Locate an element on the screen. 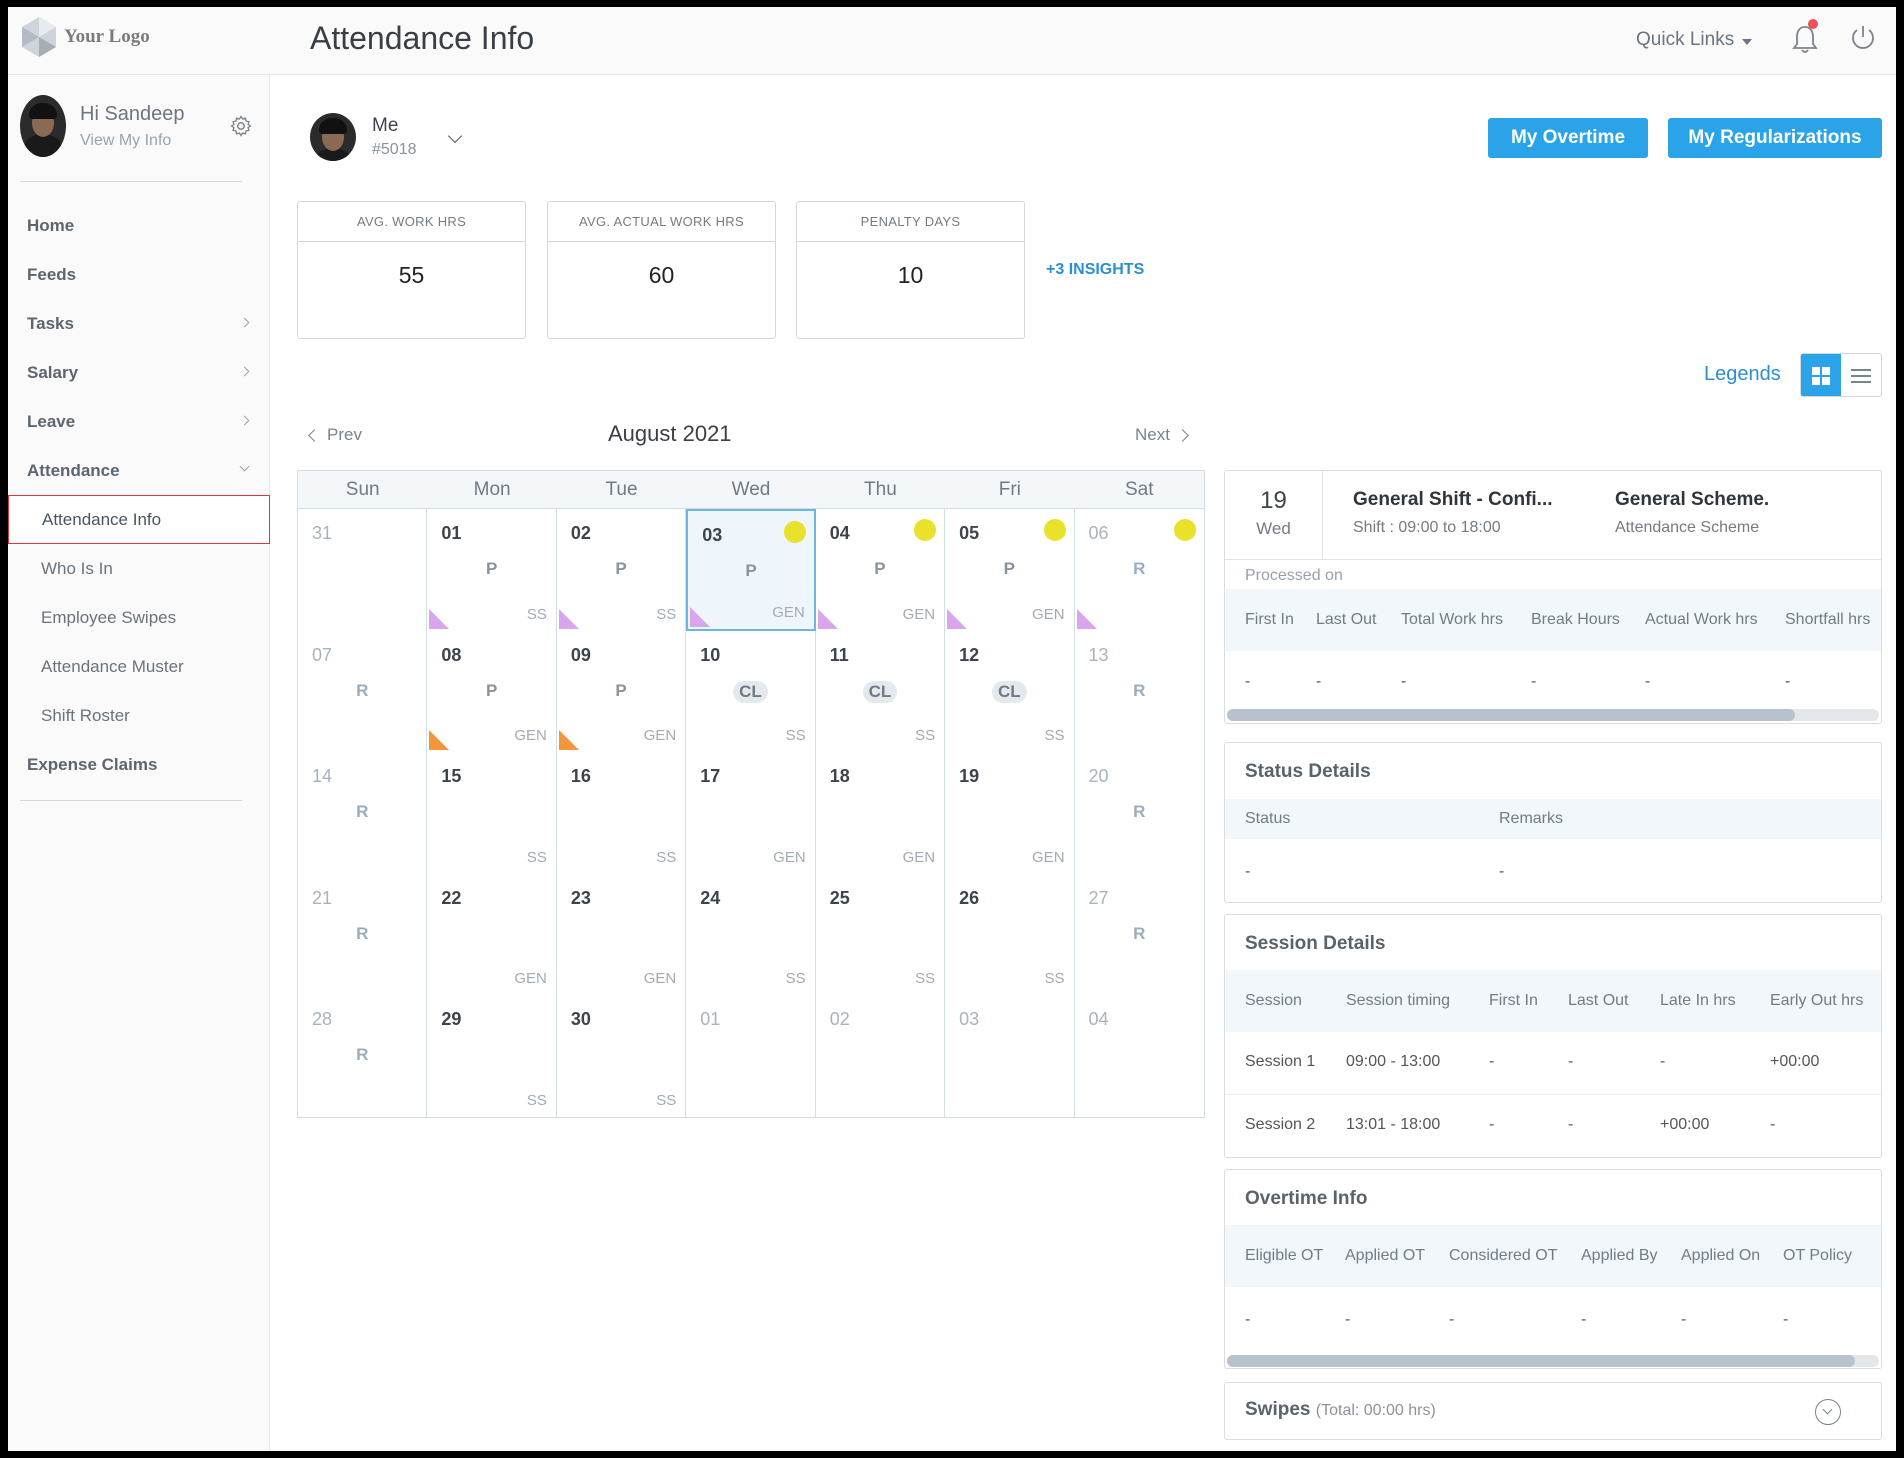  logo: Your Logo is located at coordinates (85, 37).